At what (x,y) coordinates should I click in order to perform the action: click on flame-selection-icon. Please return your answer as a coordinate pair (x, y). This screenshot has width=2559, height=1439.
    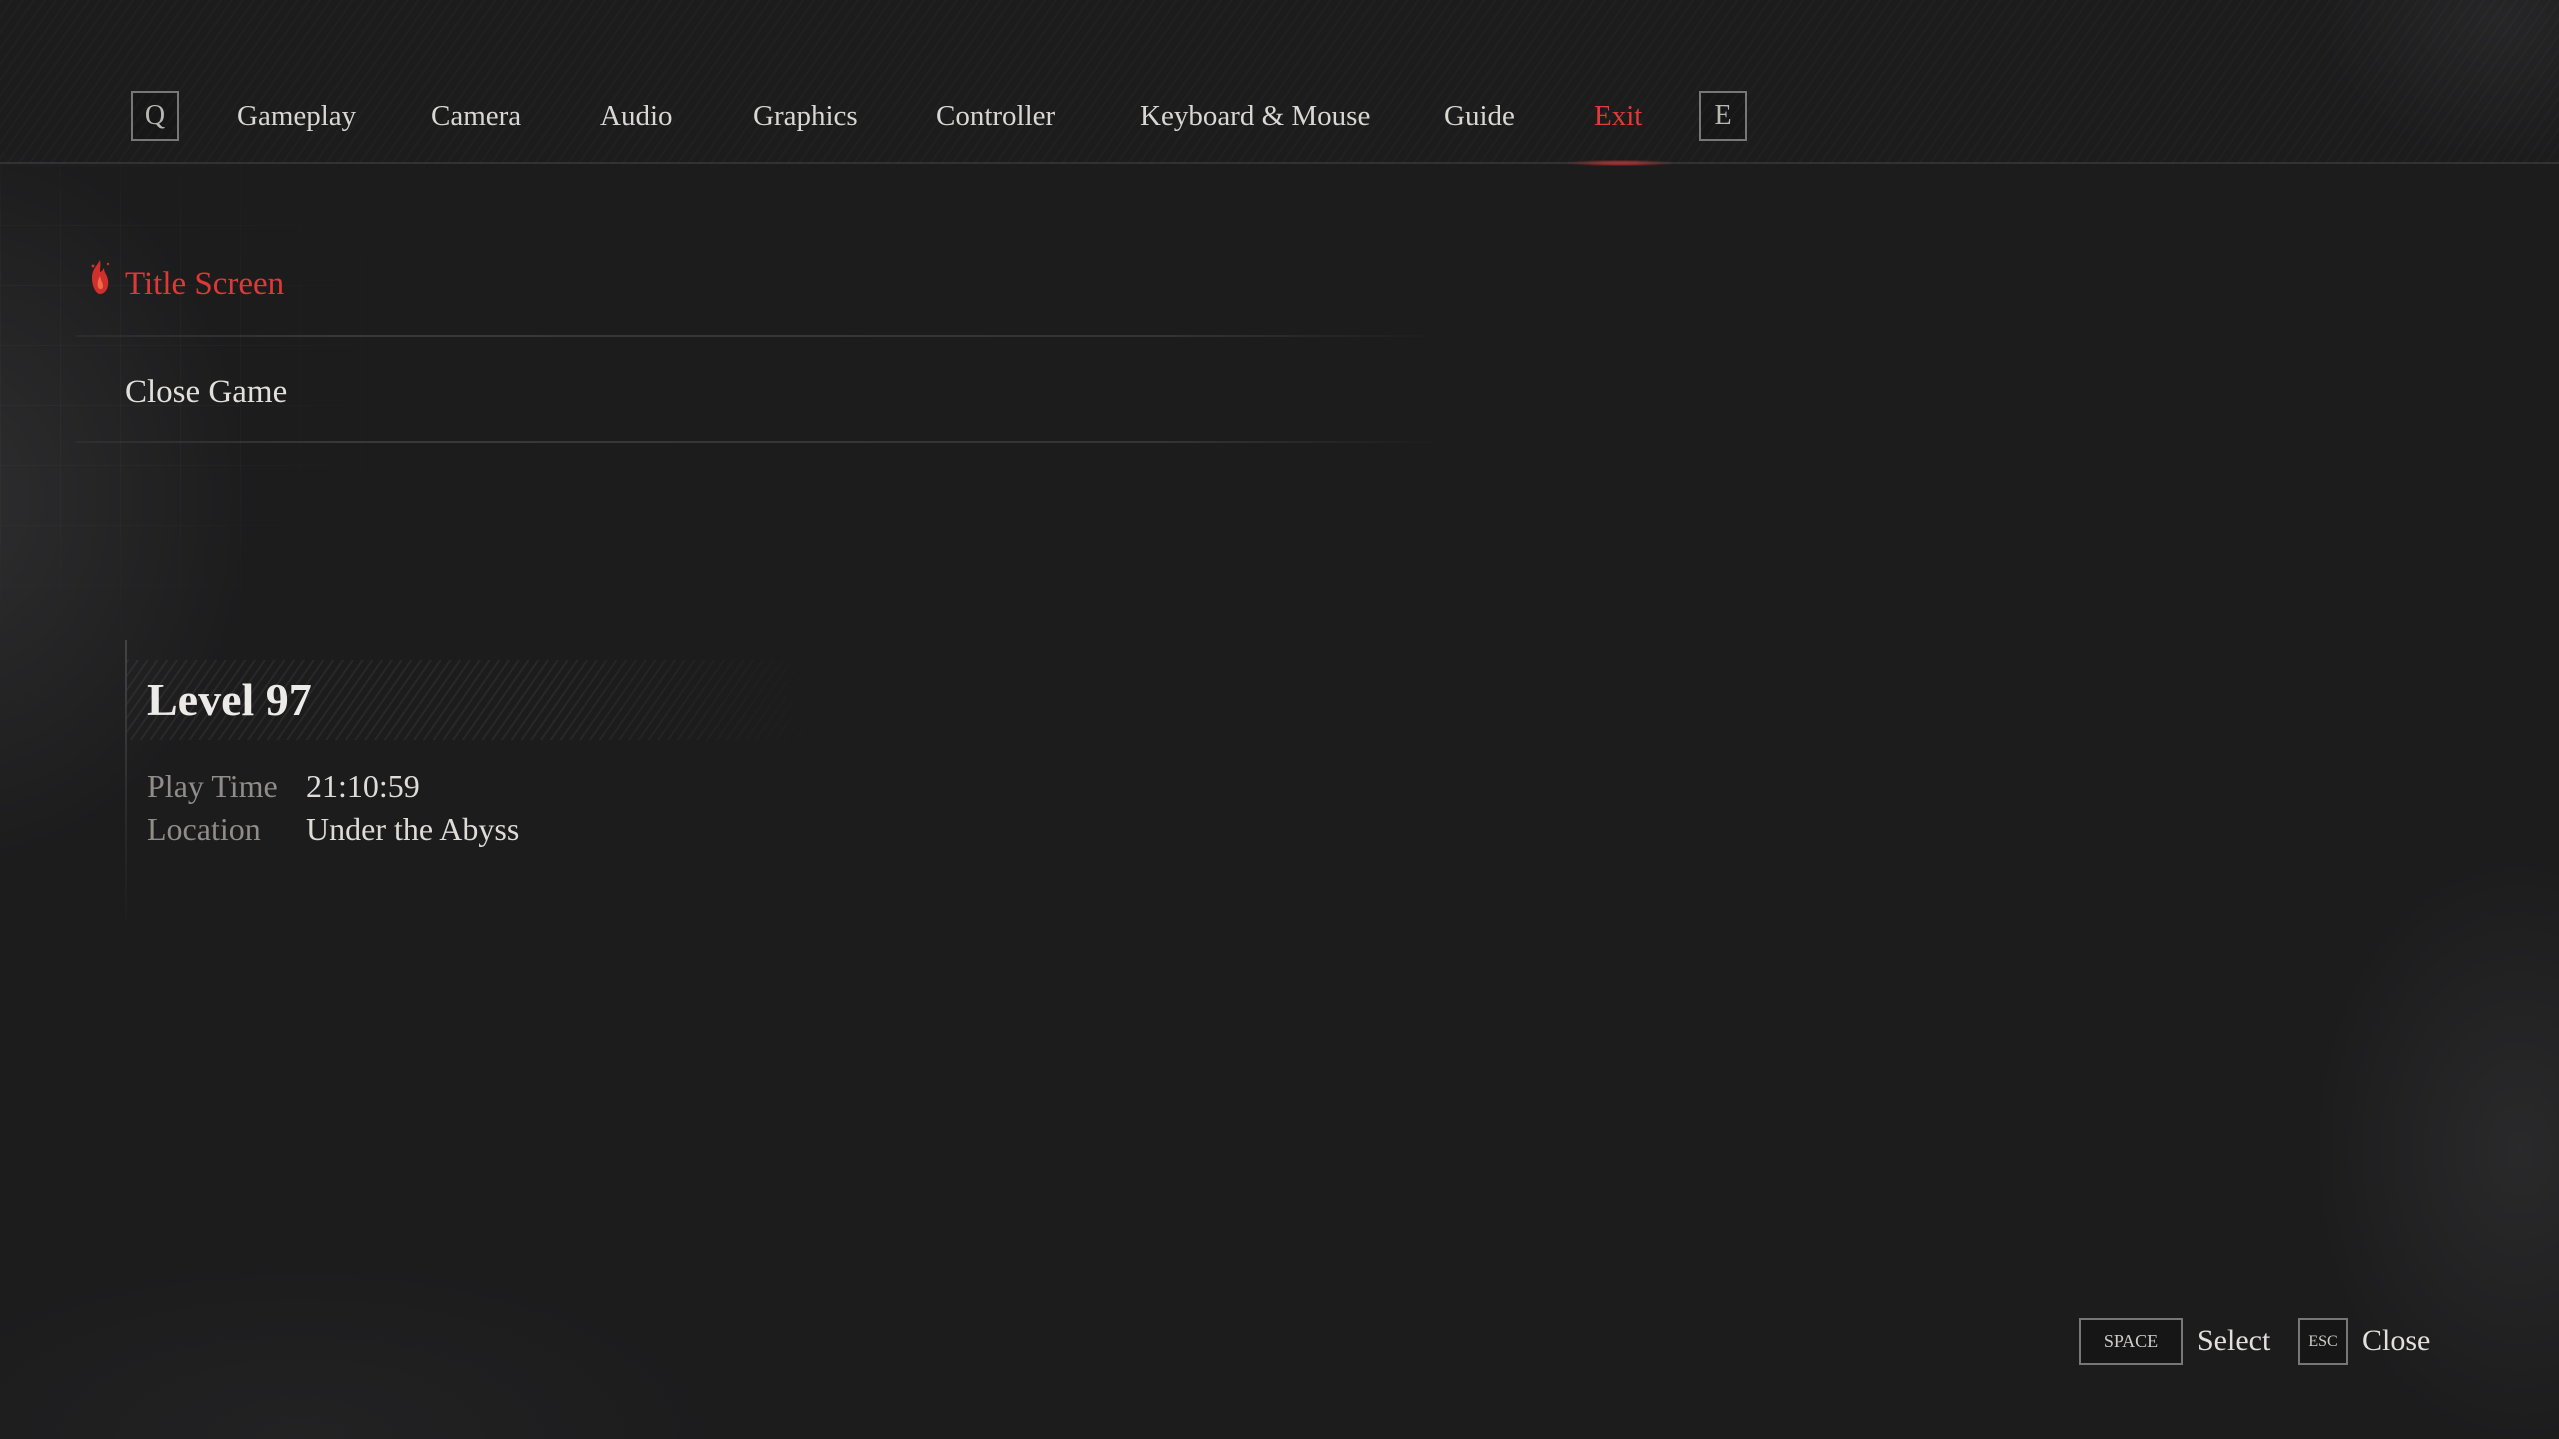
    Looking at the image, I should click on (100, 277).